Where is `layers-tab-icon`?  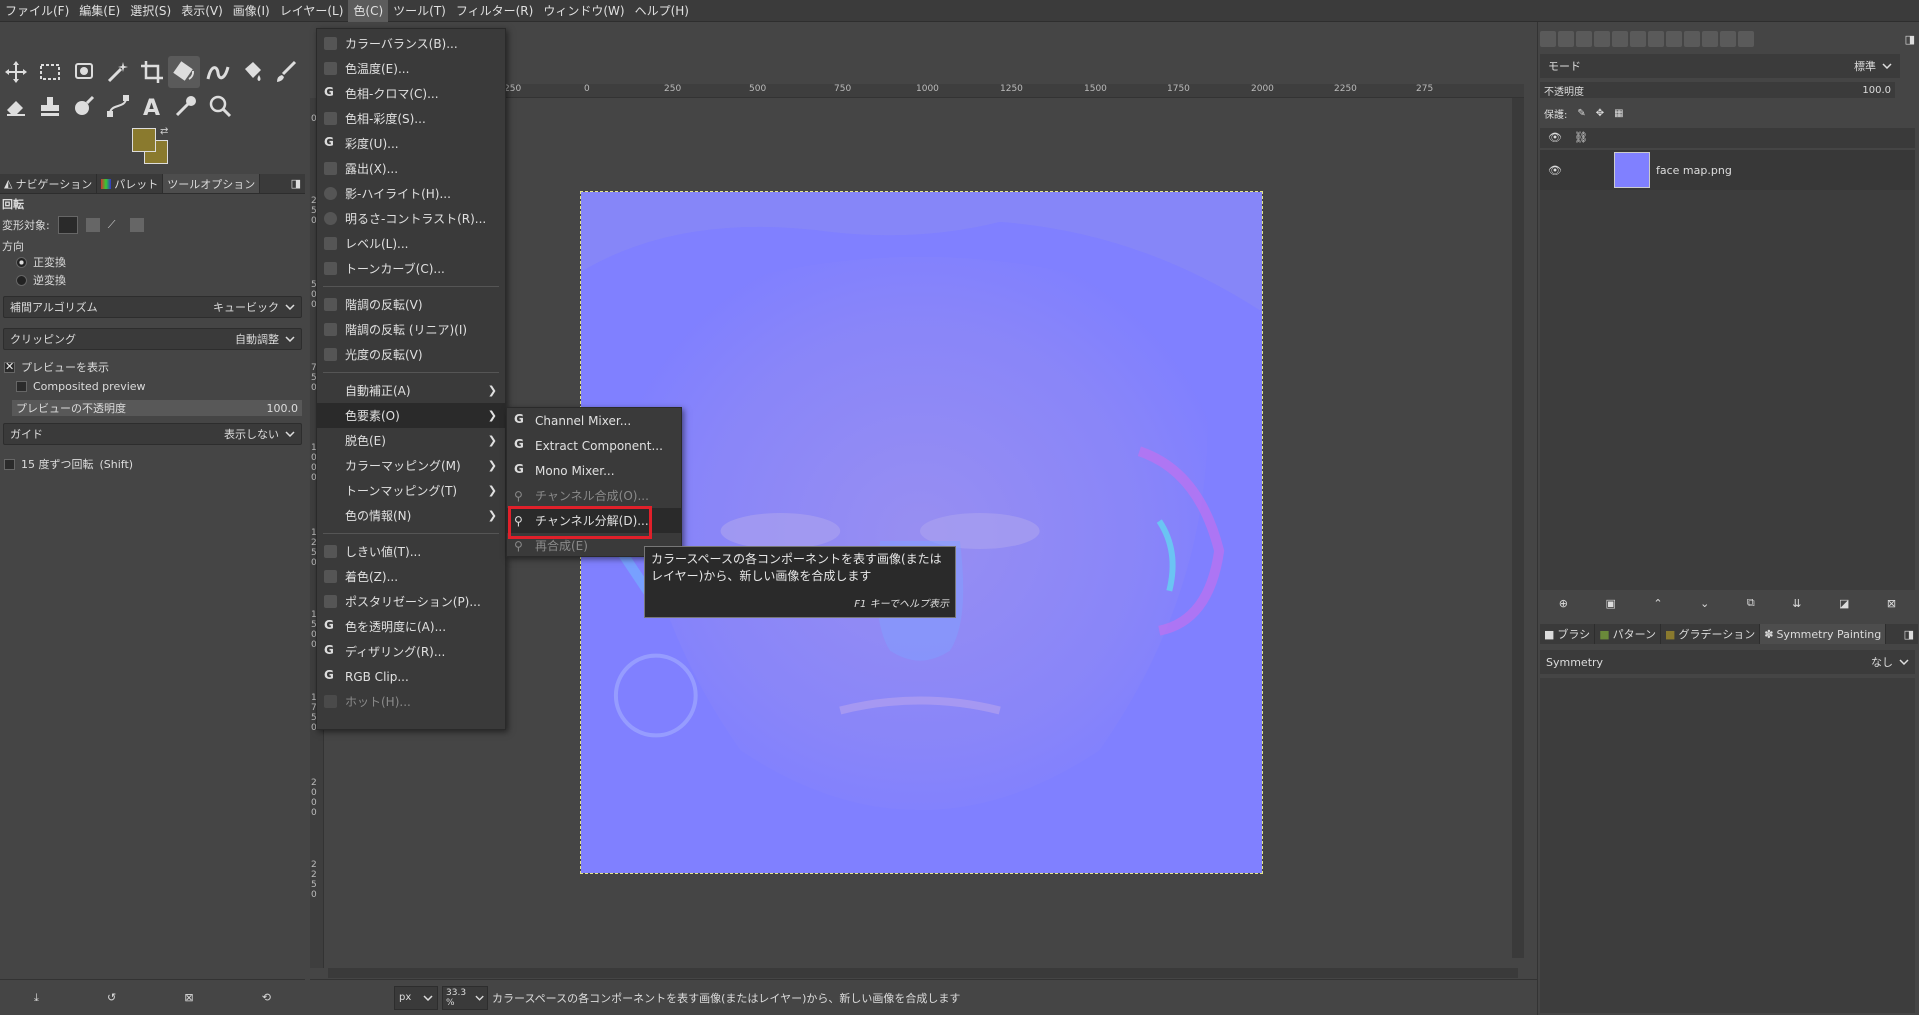
layers-tab-icon is located at coordinates (1548, 39).